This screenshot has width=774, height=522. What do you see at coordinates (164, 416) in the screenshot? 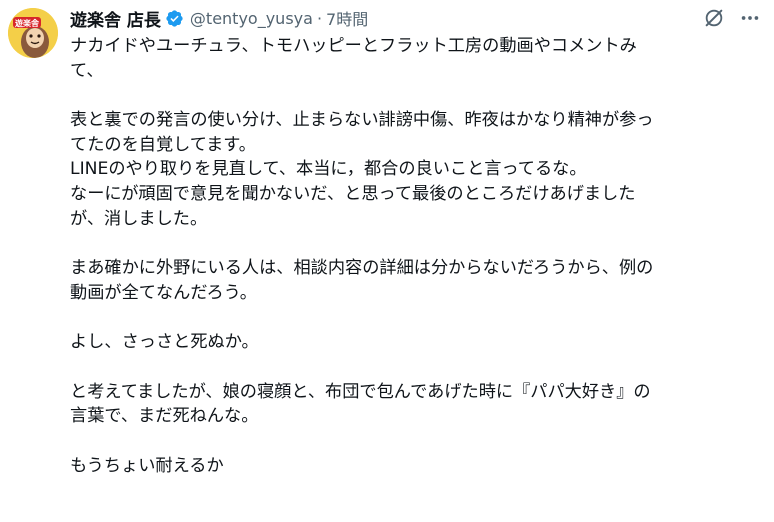
I see `tweet-text-line: 言葉で、まだ死ねんな。` at bounding box center [164, 416].